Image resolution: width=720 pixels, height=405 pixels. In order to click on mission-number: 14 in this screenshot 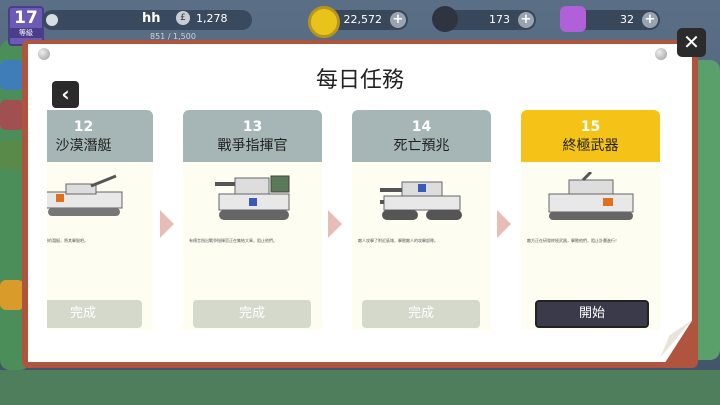, I will do `click(421, 127)`.